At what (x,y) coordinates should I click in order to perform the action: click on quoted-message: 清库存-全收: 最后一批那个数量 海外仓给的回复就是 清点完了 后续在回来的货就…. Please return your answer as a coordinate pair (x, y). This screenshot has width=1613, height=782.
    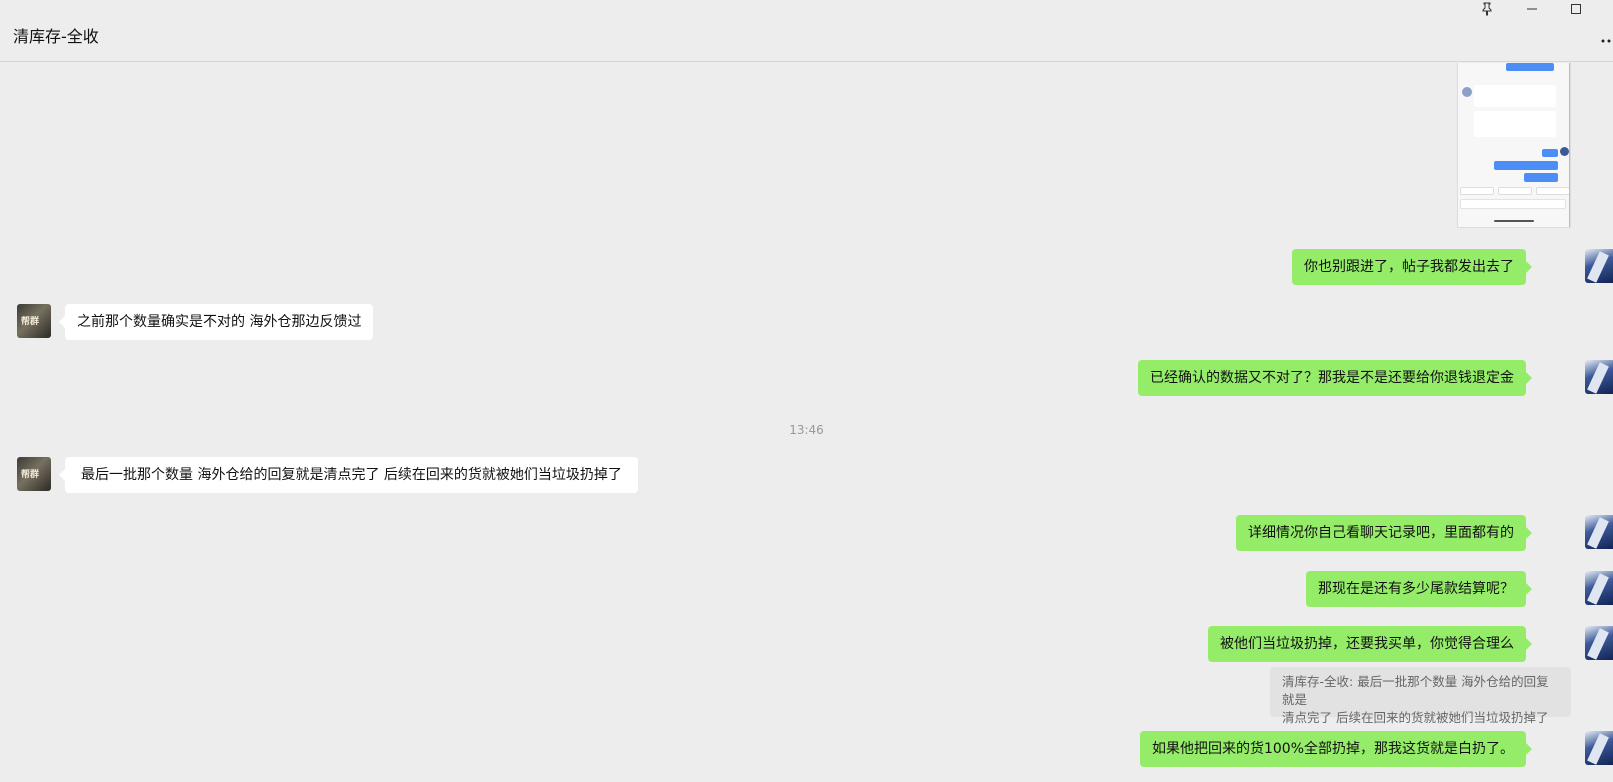
    Looking at the image, I should click on (1420, 696).